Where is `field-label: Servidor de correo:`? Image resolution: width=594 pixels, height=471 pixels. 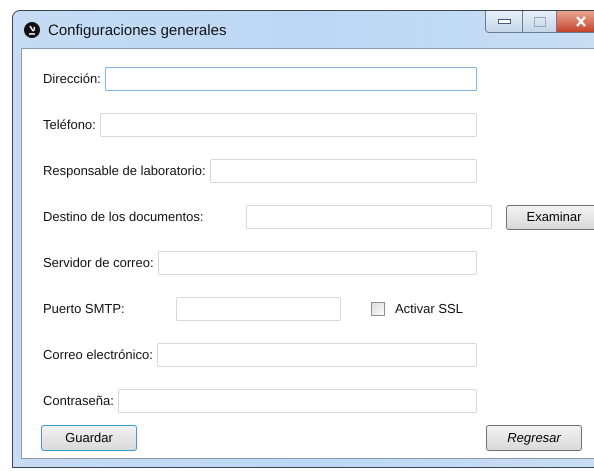 field-label: Servidor de correo: is located at coordinates (98, 263).